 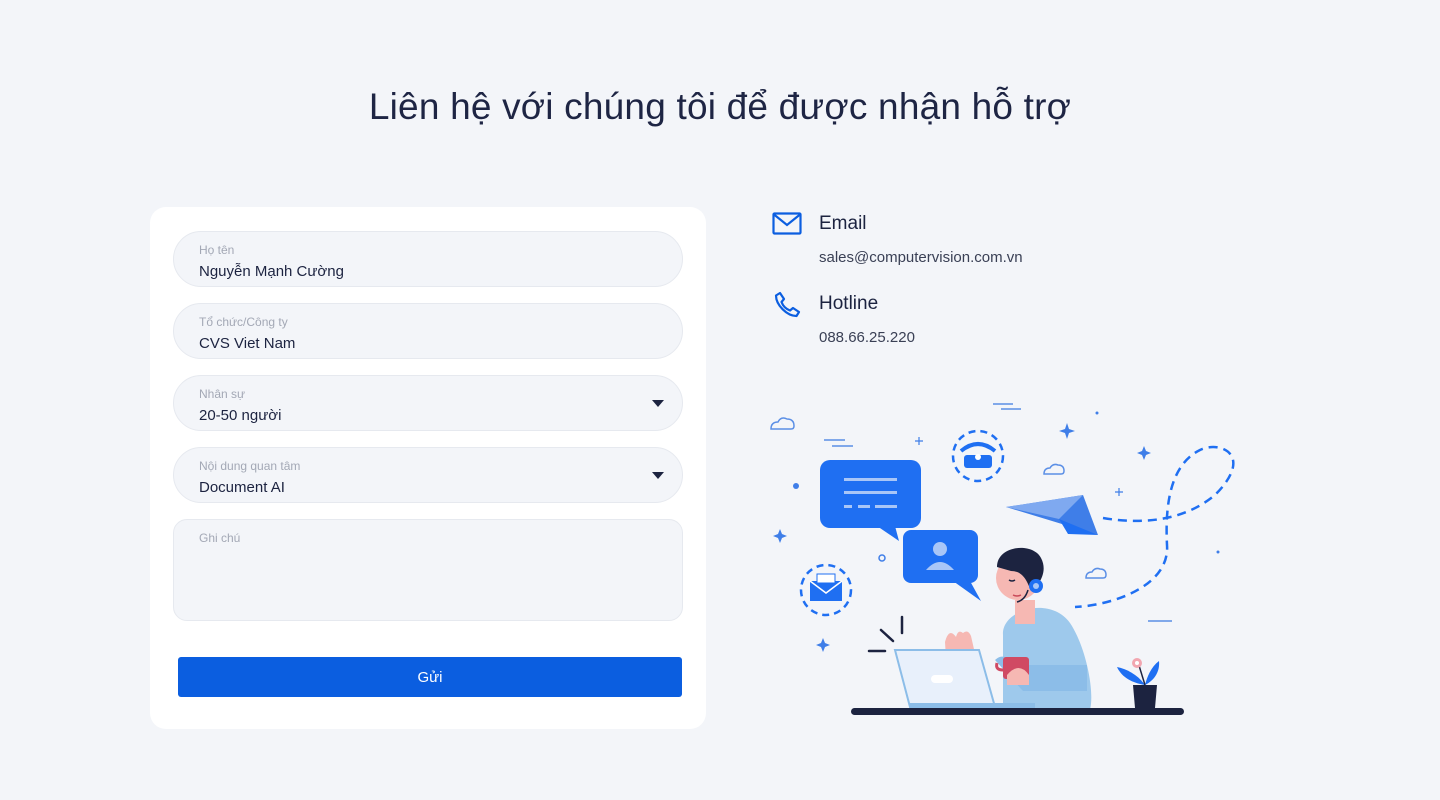 I want to click on user-bubble-icon, so click(x=942, y=565).